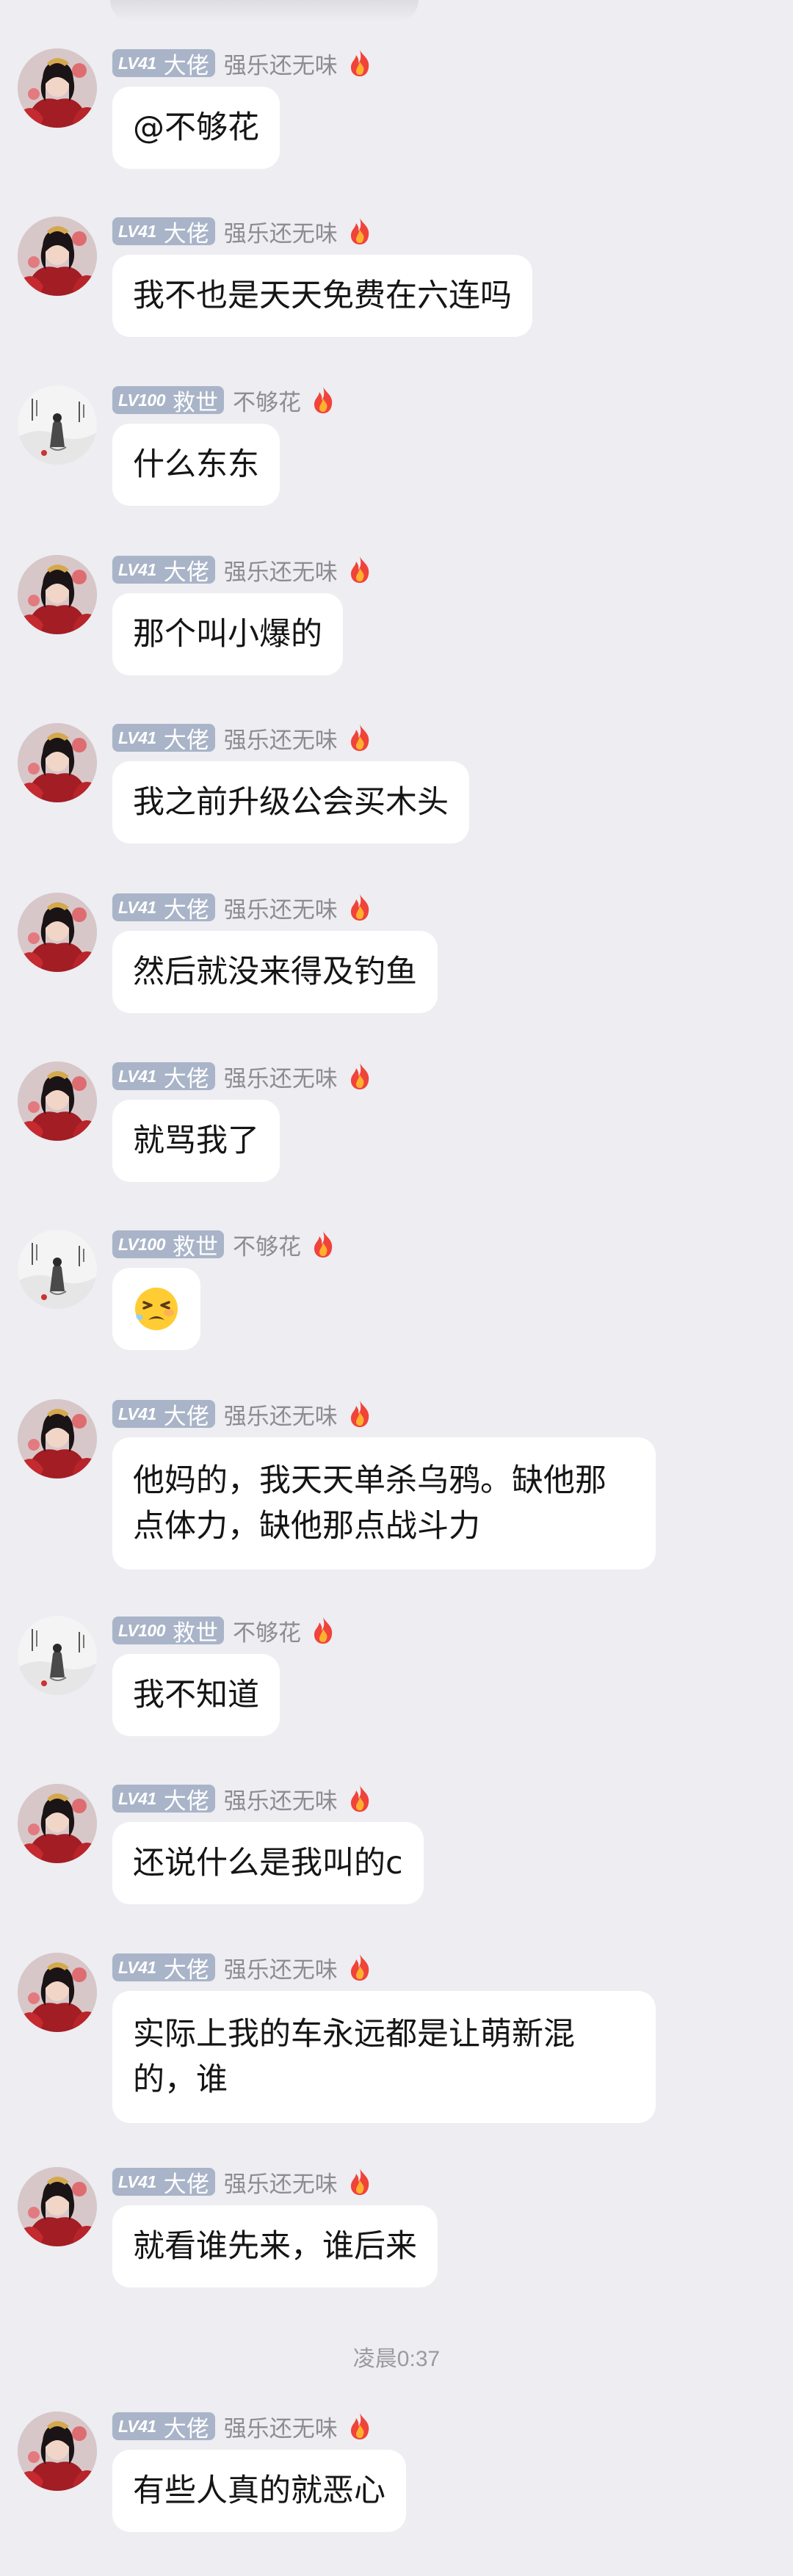 The image size is (793, 2576). What do you see at coordinates (142, 1244) in the screenshot?
I see `level-label: LV100` at bounding box center [142, 1244].